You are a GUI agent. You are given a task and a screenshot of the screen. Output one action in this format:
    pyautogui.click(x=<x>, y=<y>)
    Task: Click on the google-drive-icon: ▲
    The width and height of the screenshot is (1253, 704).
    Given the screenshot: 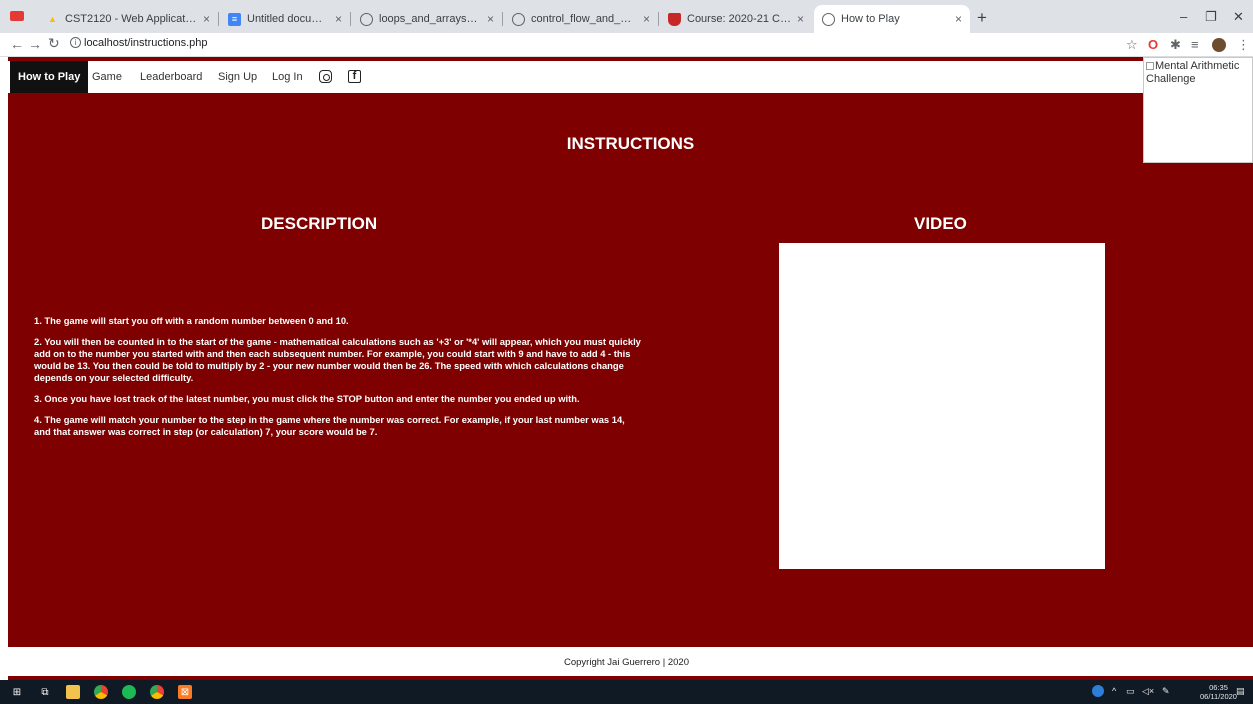 What is the action you would take?
    pyautogui.click(x=52, y=19)
    